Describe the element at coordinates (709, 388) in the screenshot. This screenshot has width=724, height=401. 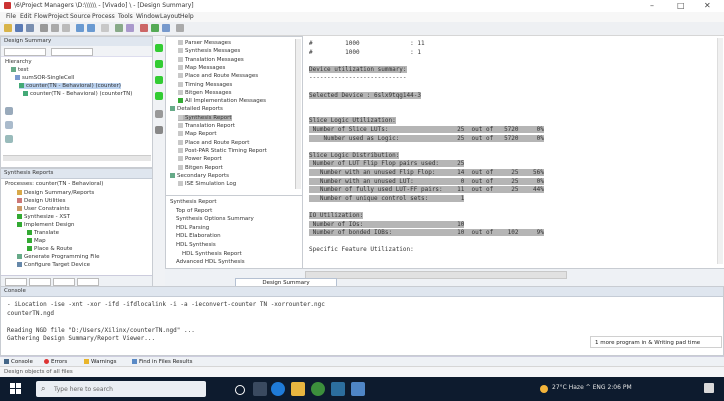
I see `notification-center-icon` at that location.